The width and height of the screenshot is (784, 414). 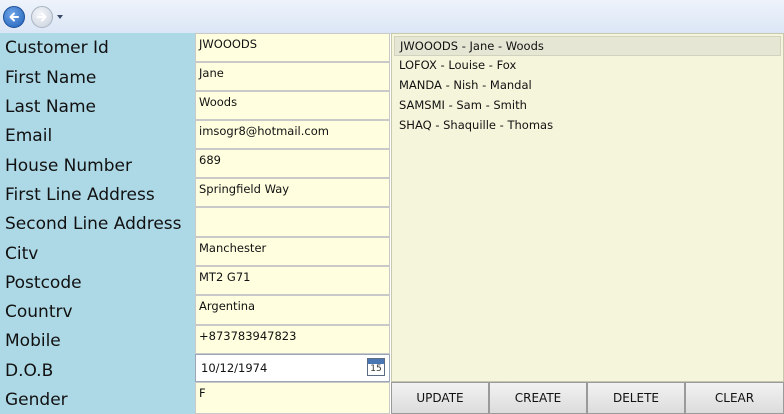 What do you see at coordinates (33, 341) in the screenshot?
I see `label-mobile: Mobile` at bounding box center [33, 341].